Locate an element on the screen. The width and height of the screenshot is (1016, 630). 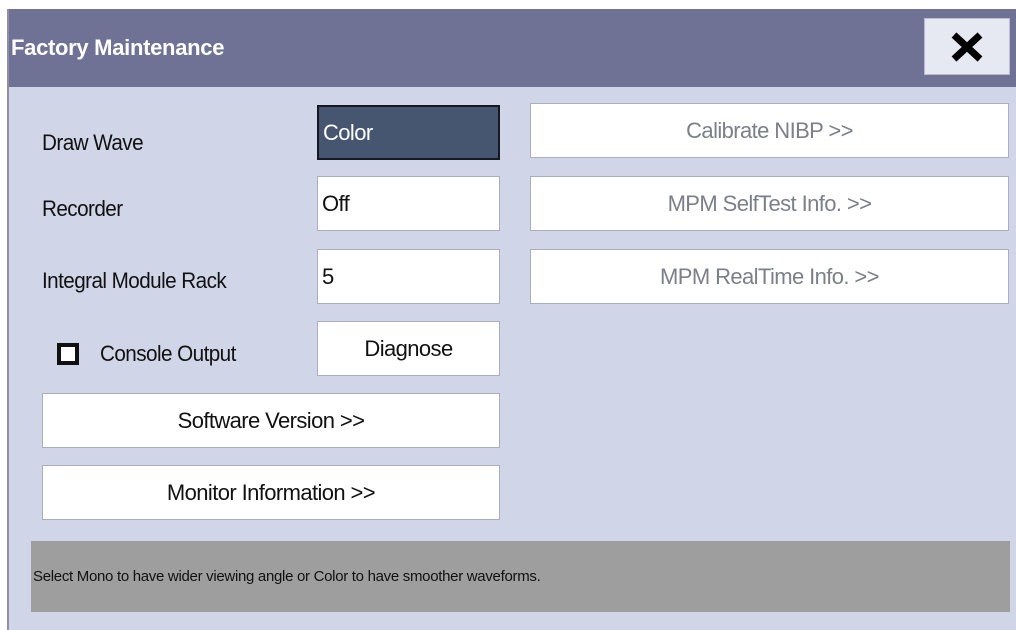
recorder-label: Recorder is located at coordinates (82, 208).